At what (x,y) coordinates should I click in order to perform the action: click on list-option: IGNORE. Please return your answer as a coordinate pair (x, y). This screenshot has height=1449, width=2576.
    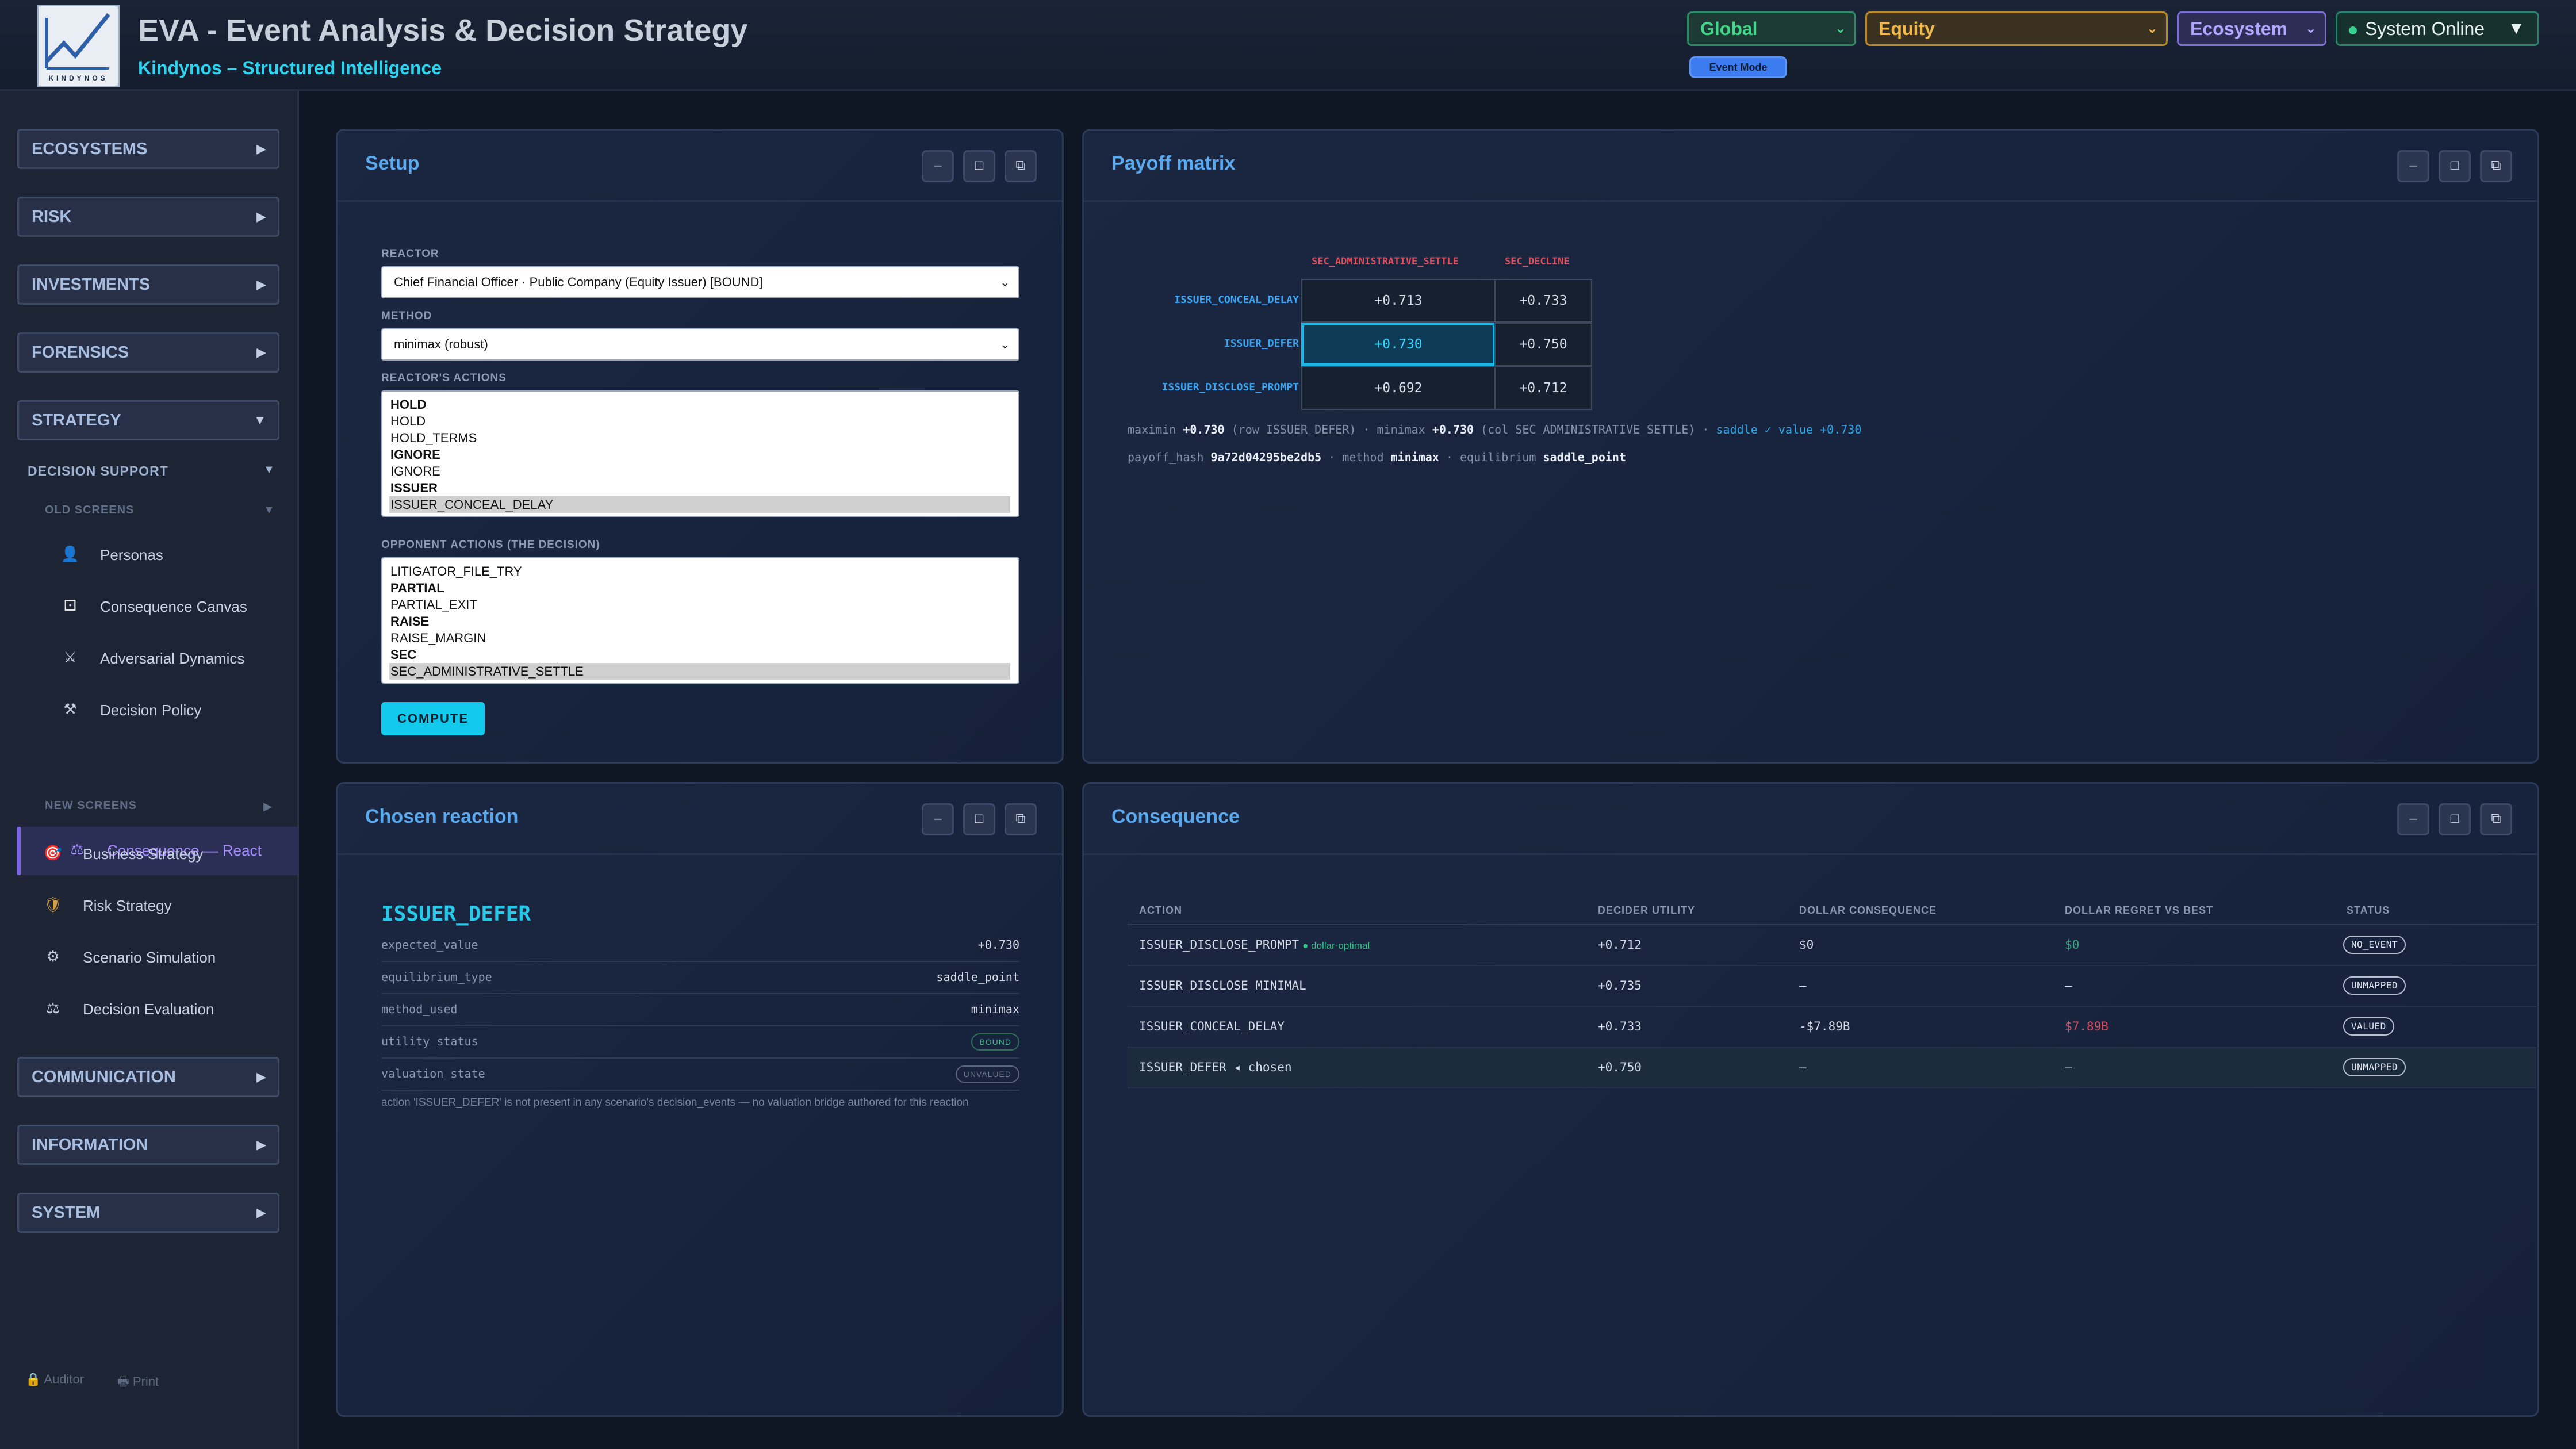
    Looking at the image, I should click on (415, 471).